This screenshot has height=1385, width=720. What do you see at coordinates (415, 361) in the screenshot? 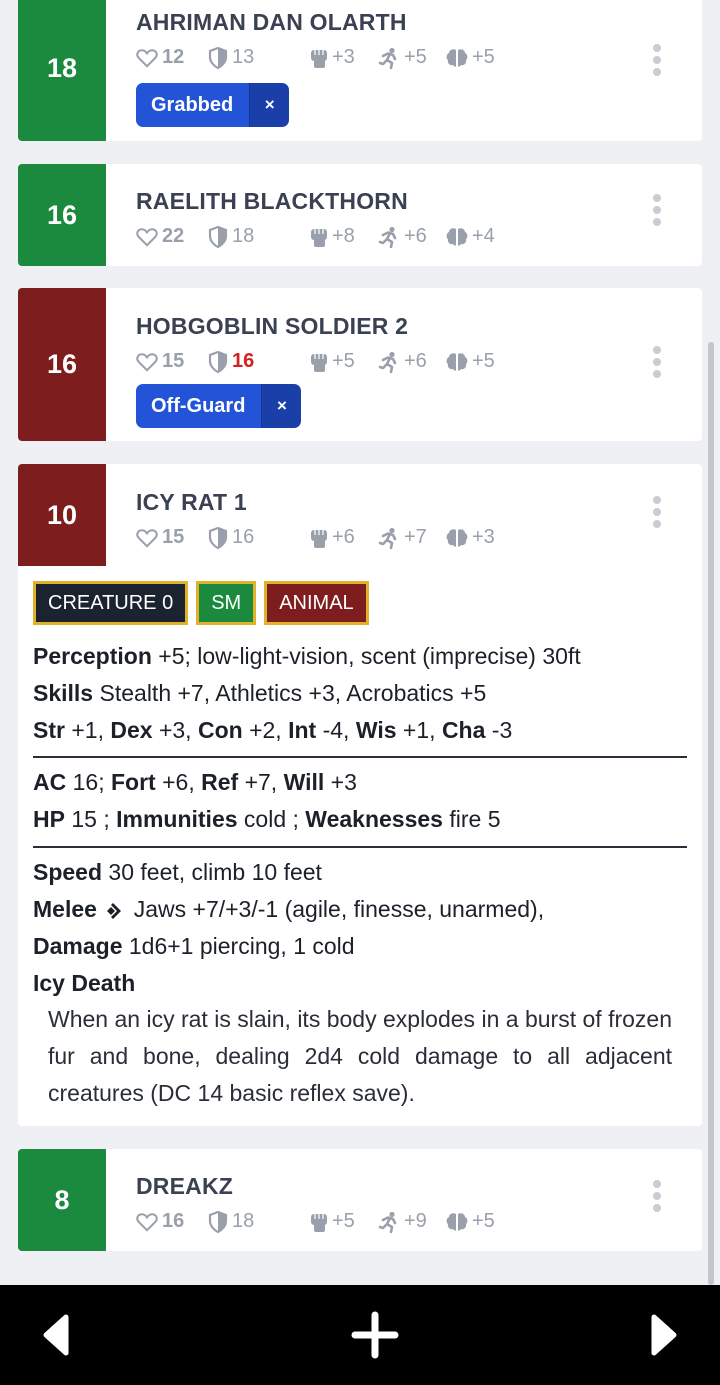
I see `reflex-value: +6` at bounding box center [415, 361].